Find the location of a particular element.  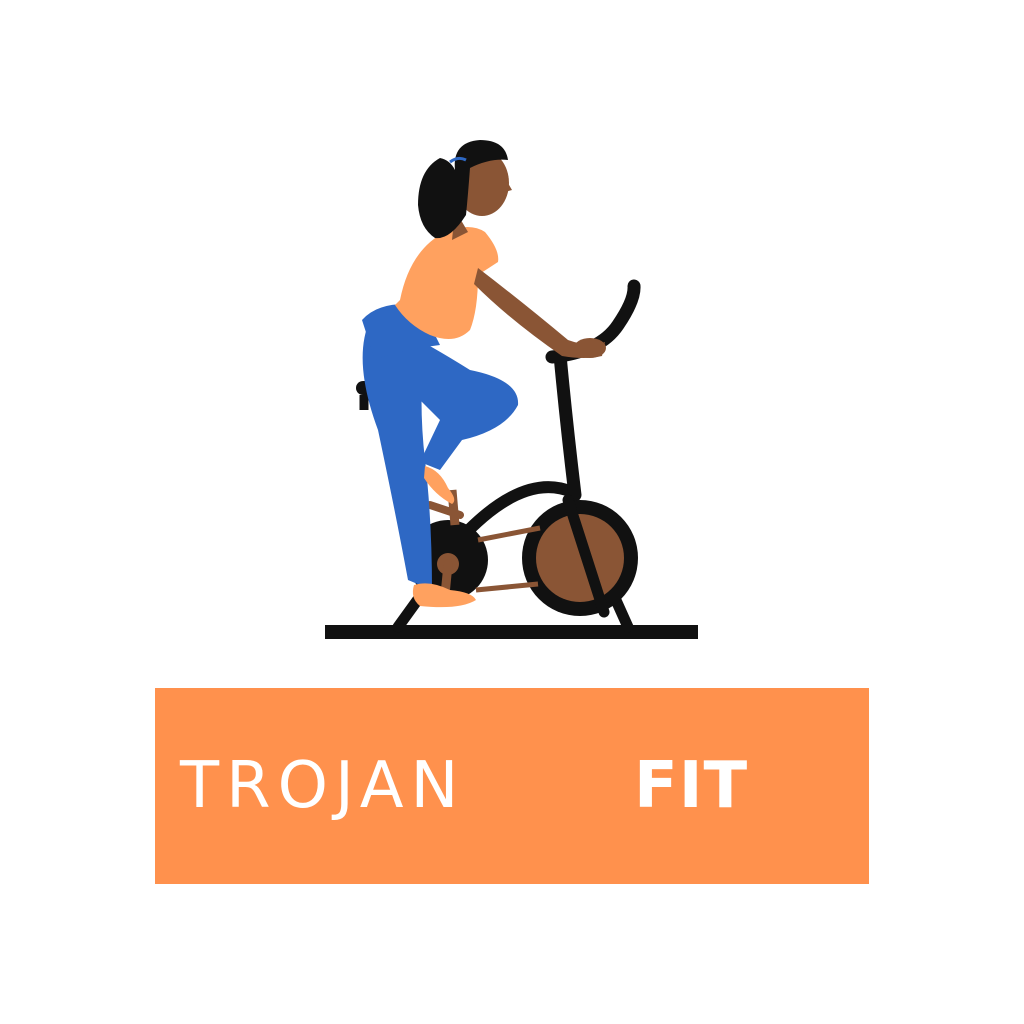

brand-word-fit: FIT is located at coordinates (691, 786).